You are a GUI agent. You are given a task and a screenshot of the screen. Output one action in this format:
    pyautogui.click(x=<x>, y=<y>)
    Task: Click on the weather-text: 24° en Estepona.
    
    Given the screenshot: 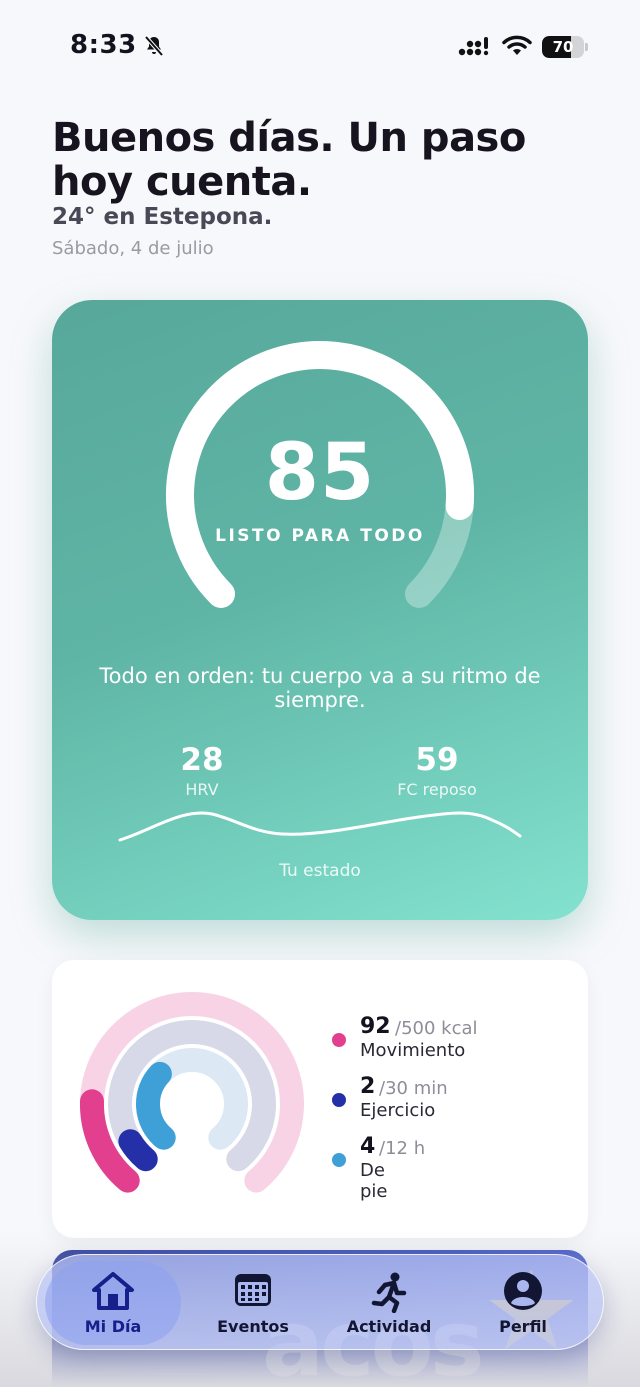 What is the action you would take?
    pyautogui.click(x=162, y=217)
    